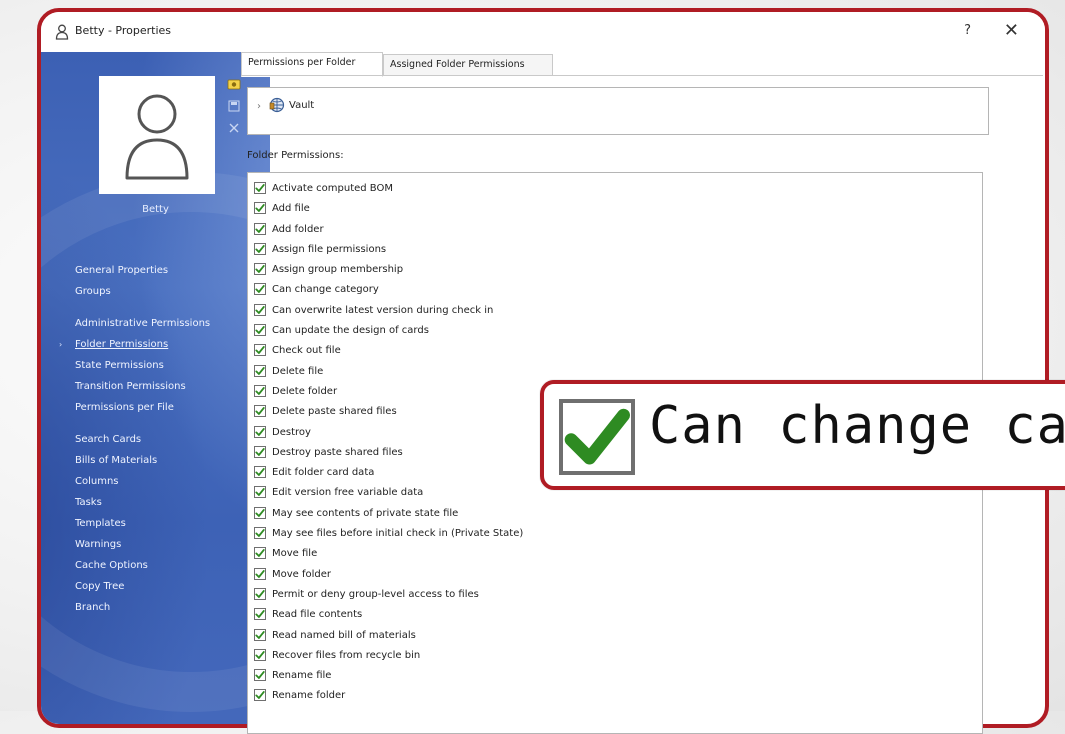  What do you see at coordinates (142, 481) in the screenshot?
I see `nav-item-columns: Columns` at bounding box center [142, 481].